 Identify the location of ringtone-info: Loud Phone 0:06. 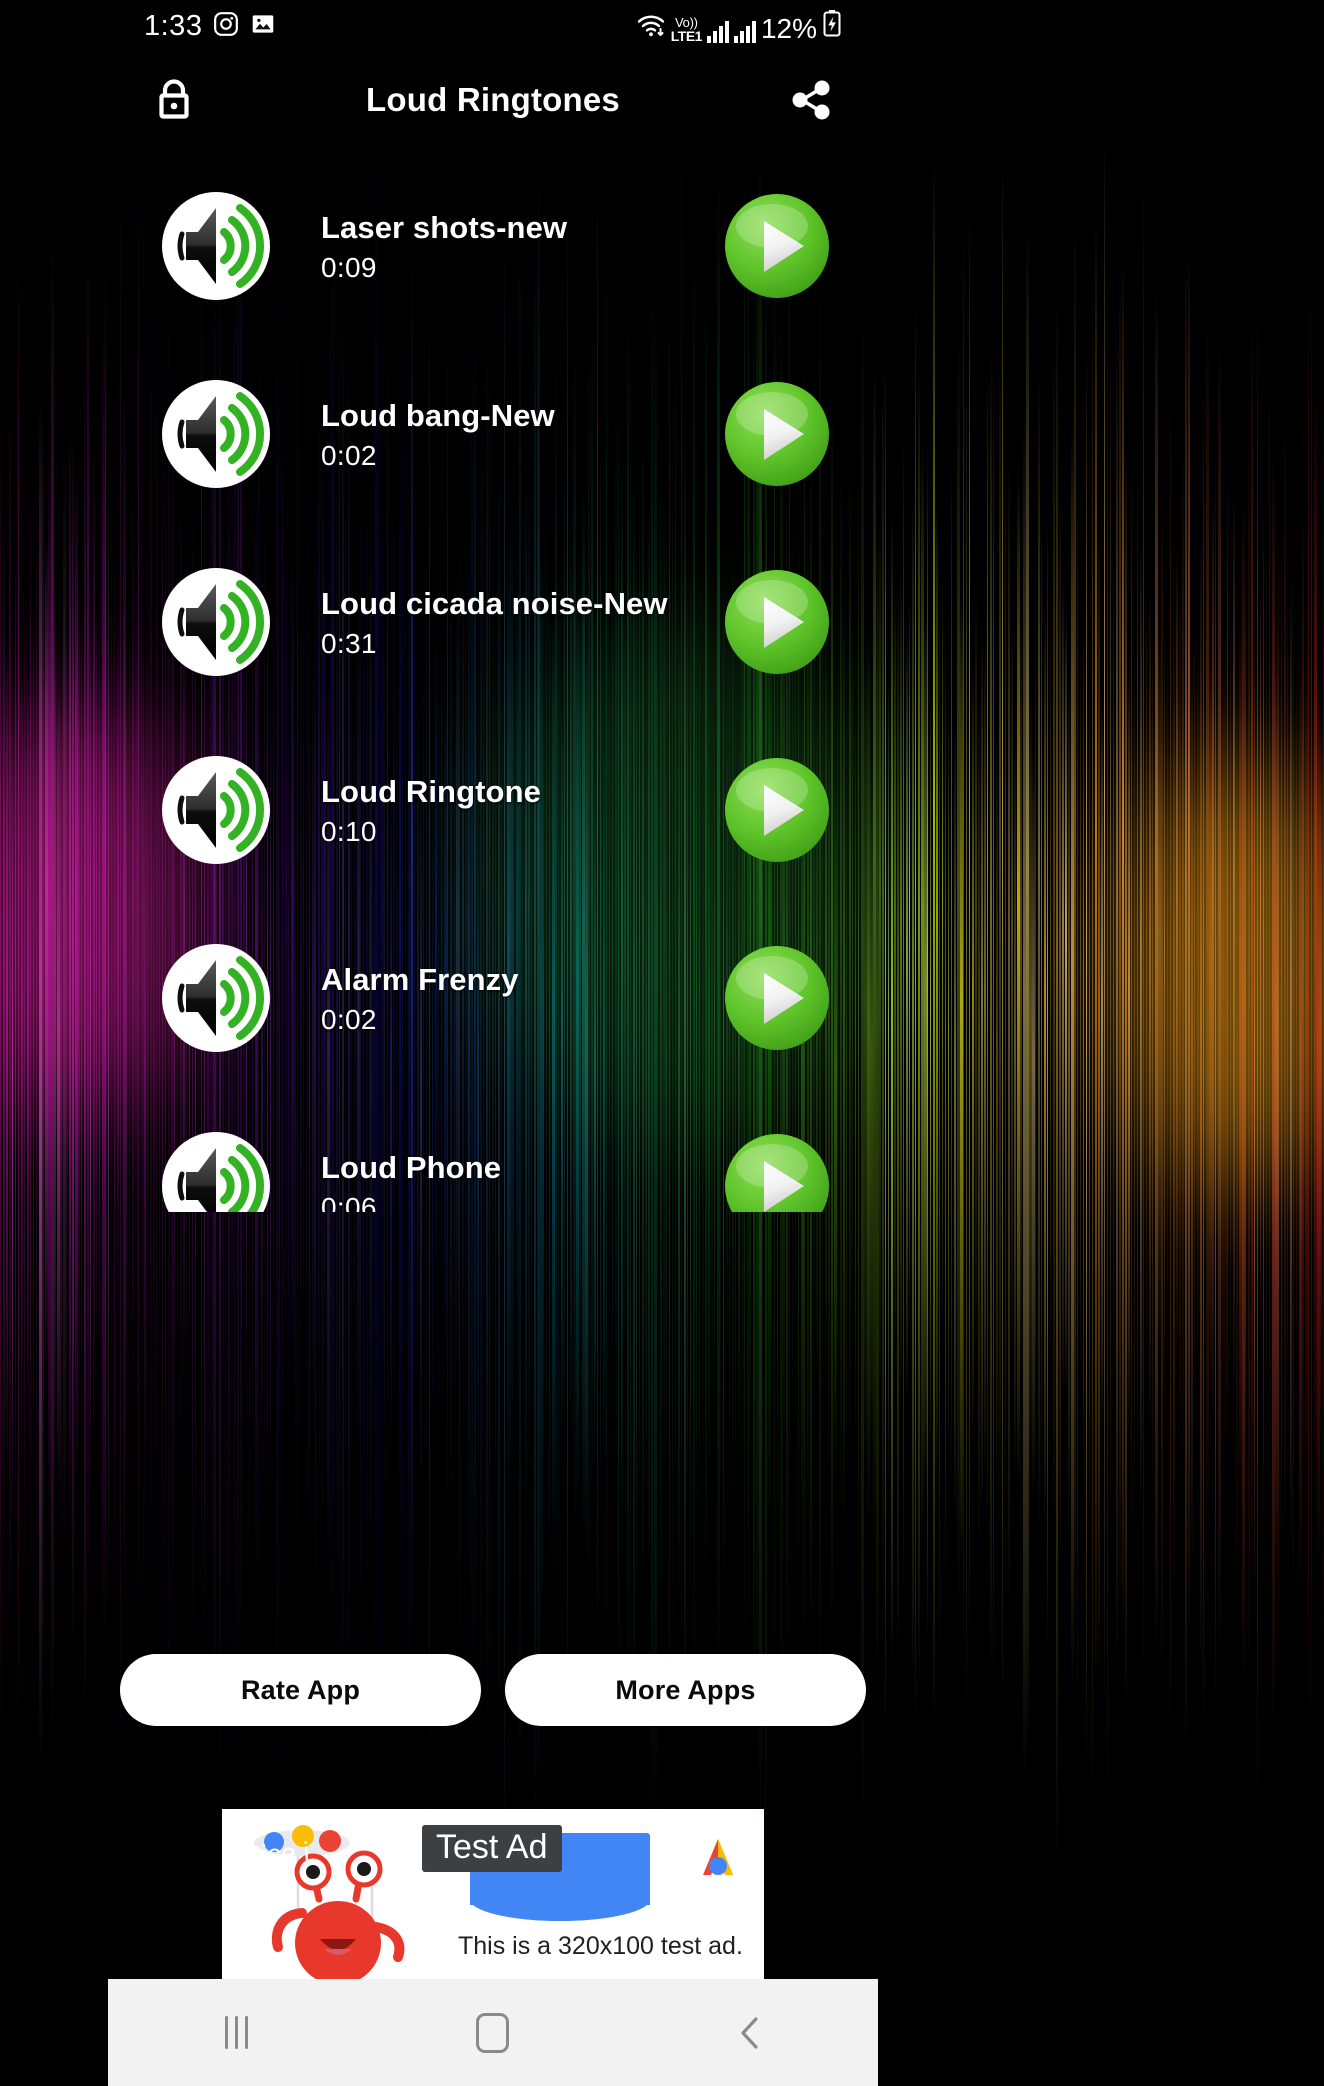
(522, 1180).